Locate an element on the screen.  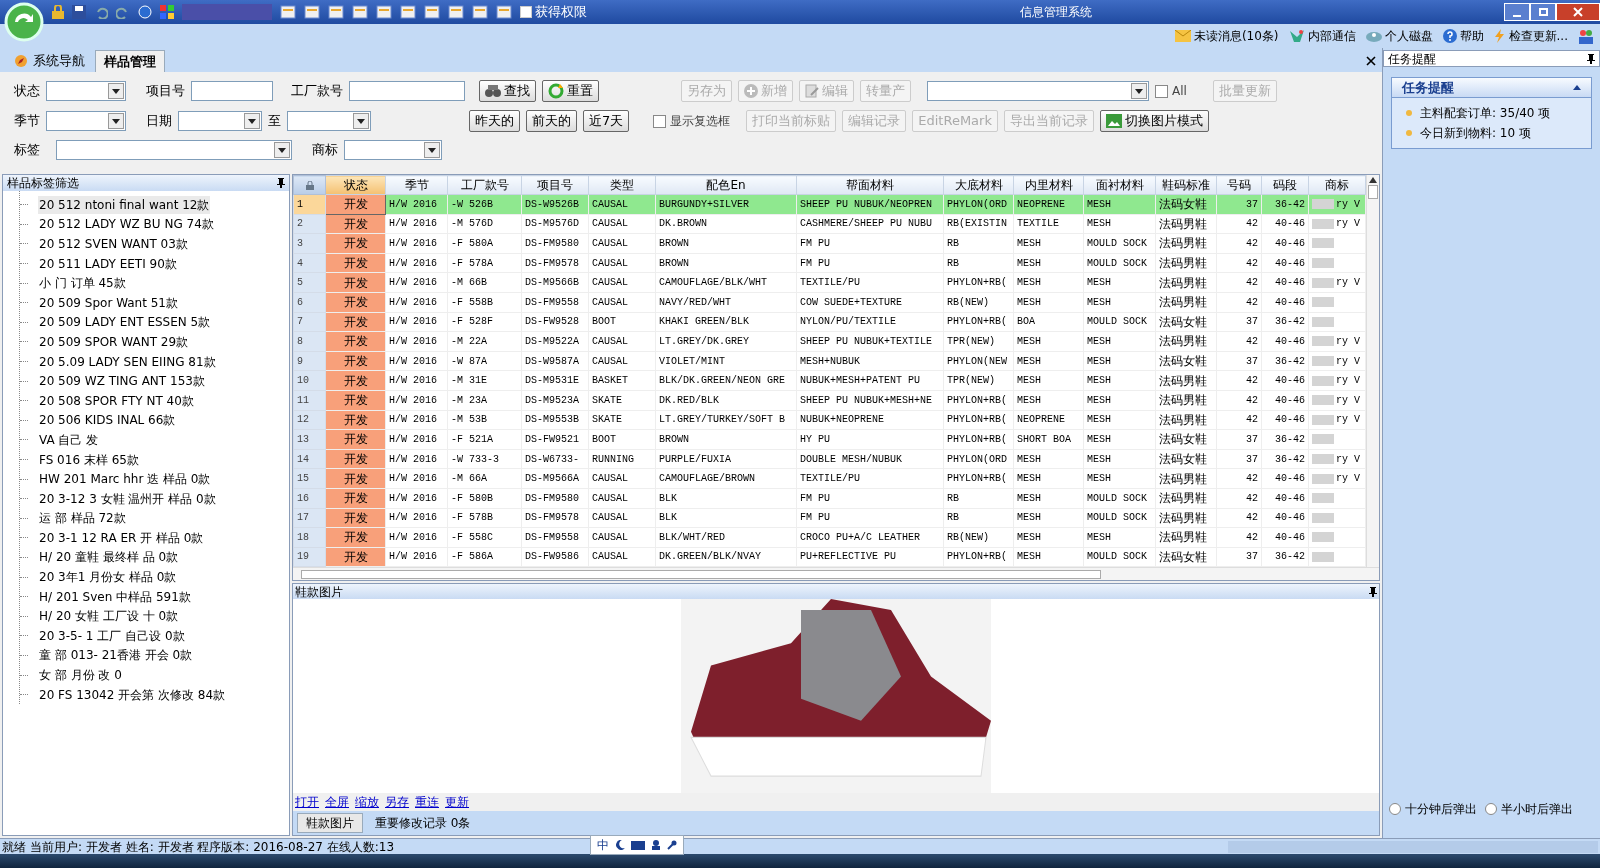
tree-item: 20 506 KIDS INAL 66款 is located at coordinates (107, 420).